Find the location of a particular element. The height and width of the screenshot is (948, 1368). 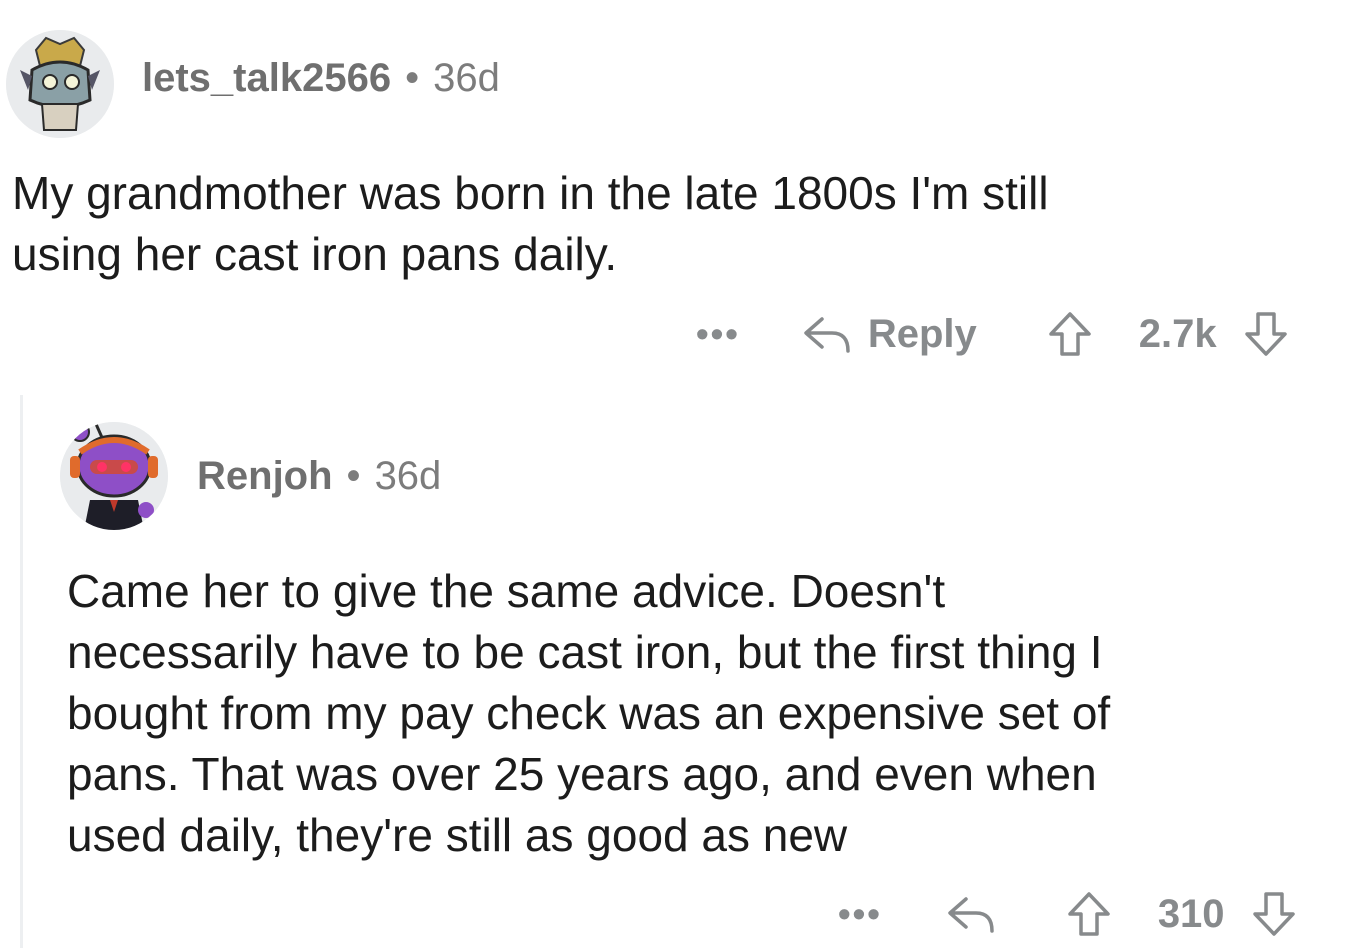

reply-button: Reply is located at coordinates (889, 334).